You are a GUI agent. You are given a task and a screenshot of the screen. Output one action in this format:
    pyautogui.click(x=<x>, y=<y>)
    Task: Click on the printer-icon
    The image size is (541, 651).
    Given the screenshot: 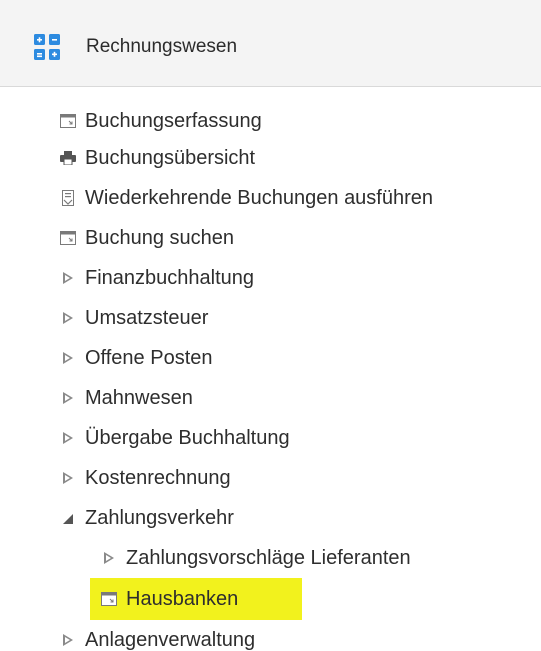 What is the action you would take?
    pyautogui.click(x=68, y=158)
    